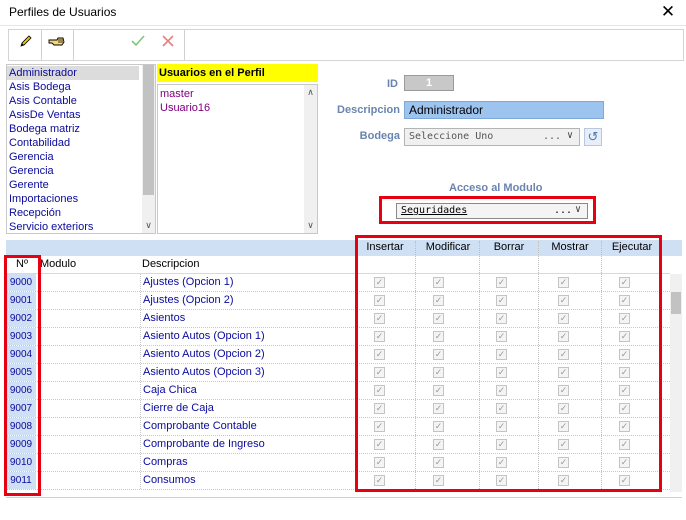 The height and width of the screenshot is (520, 686). Describe the element at coordinates (73, 226) in the screenshot. I see `profile-item: Servicio exteriors` at that location.